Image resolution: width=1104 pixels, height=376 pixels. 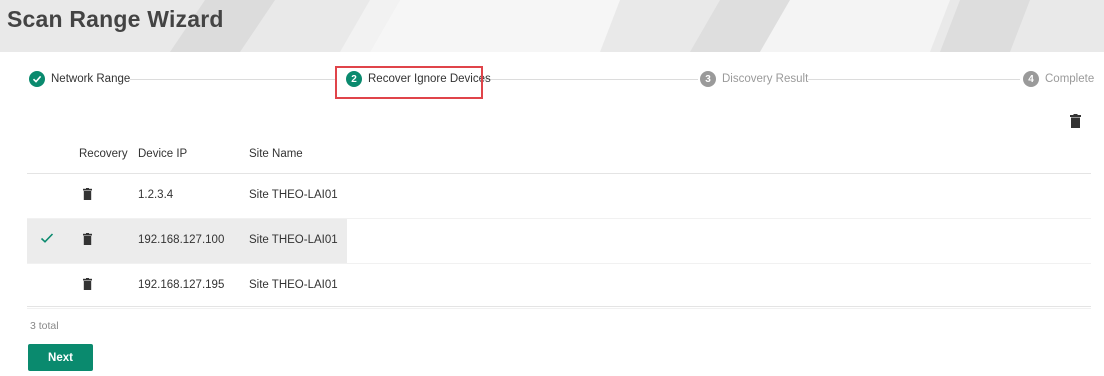 What do you see at coordinates (552, 26) in the screenshot?
I see `wizard-header: Scan Range Wizard` at bounding box center [552, 26].